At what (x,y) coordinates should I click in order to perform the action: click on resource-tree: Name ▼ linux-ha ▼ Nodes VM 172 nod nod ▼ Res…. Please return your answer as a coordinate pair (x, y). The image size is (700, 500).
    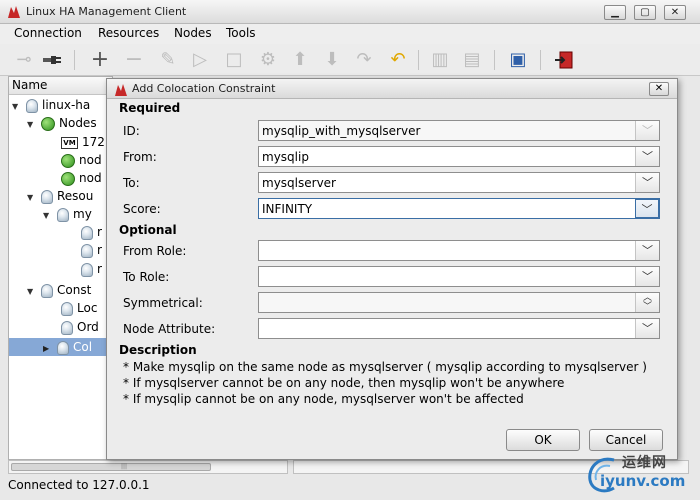
    Looking at the image, I should click on (60, 268).